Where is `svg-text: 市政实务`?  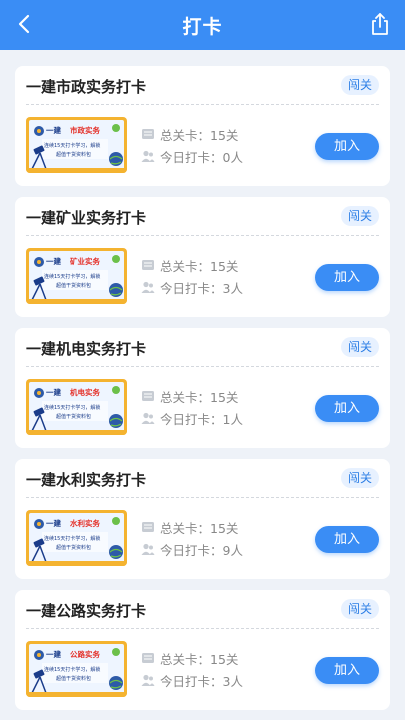 svg-text: 市政实务 is located at coordinates (85, 130).